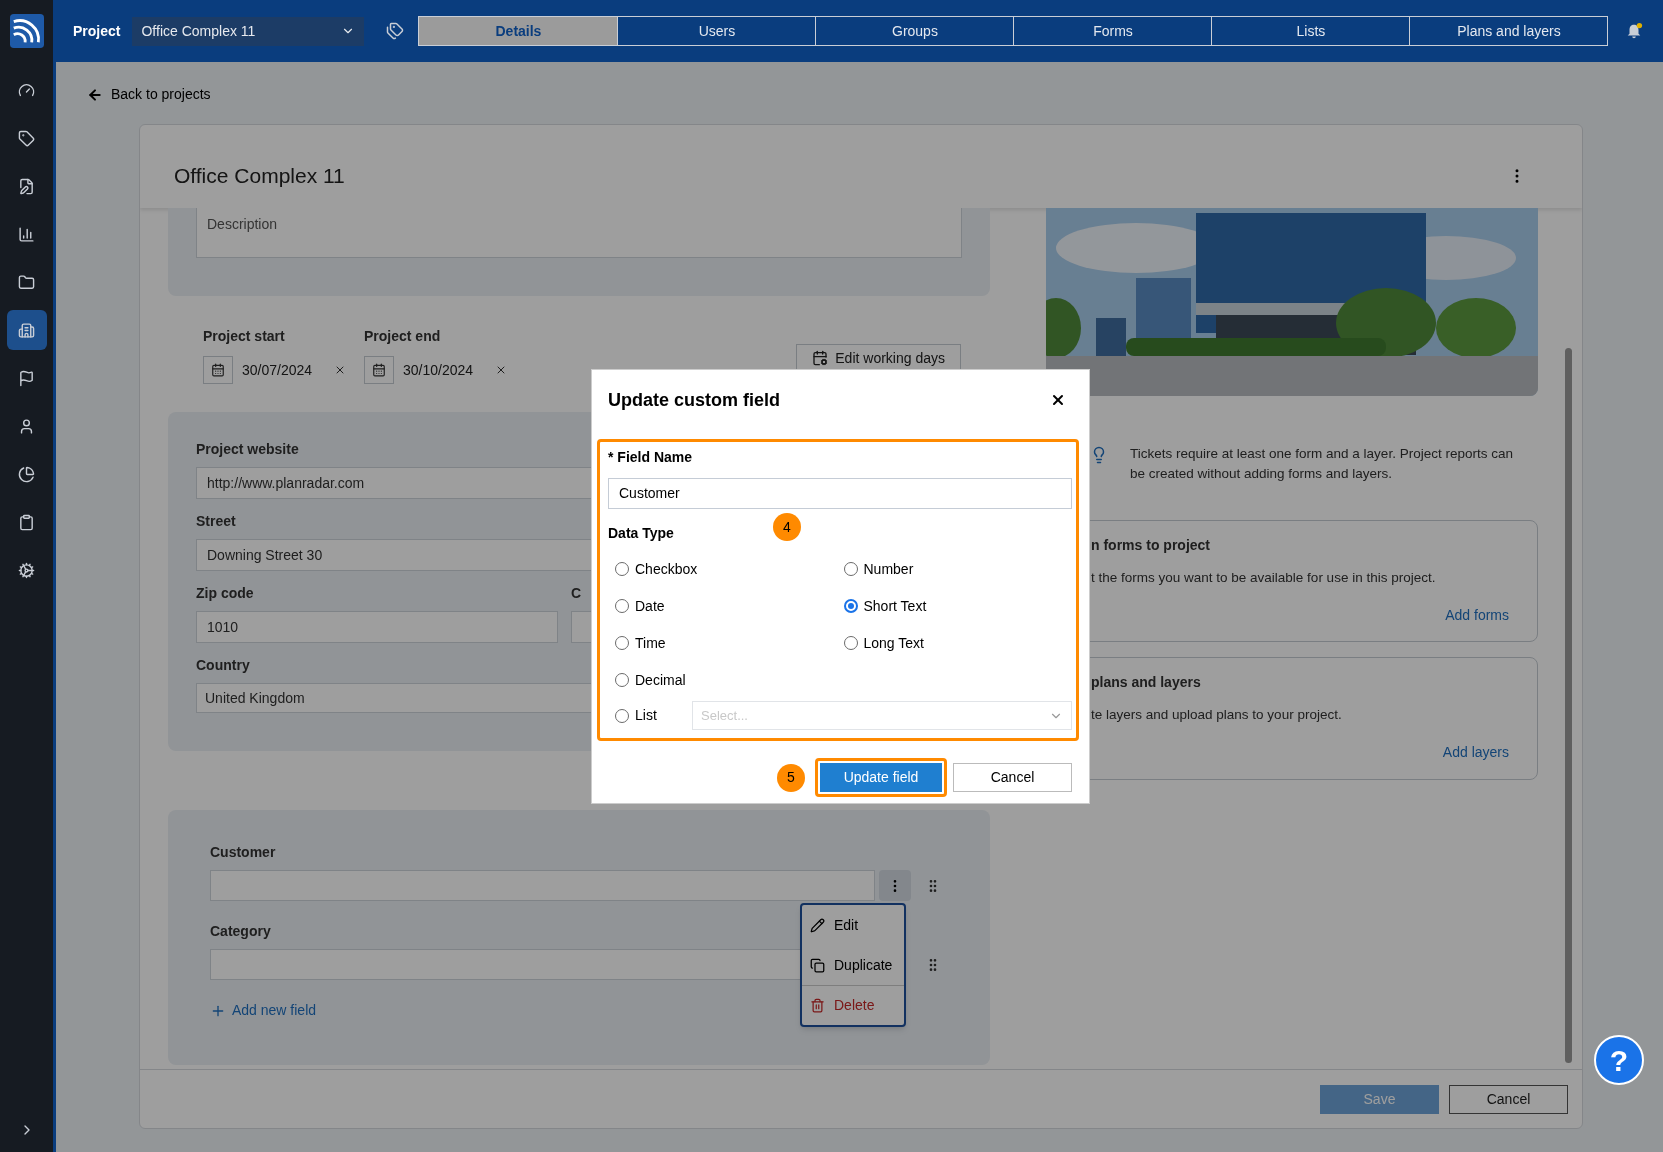  What do you see at coordinates (1264, 578) in the screenshot?
I see `card-text: t the forms you want to be available for use in this project.` at bounding box center [1264, 578].